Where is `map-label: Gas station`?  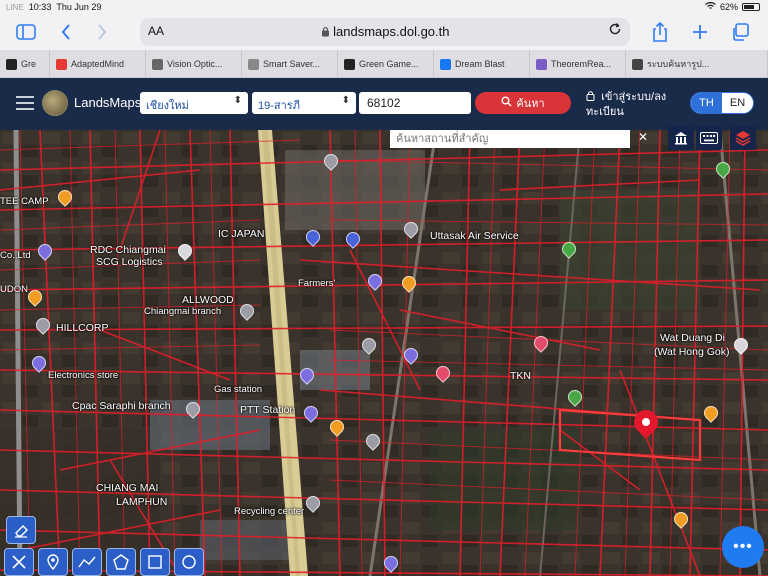
map-label: Gas station is located at coordinates (238, 389).